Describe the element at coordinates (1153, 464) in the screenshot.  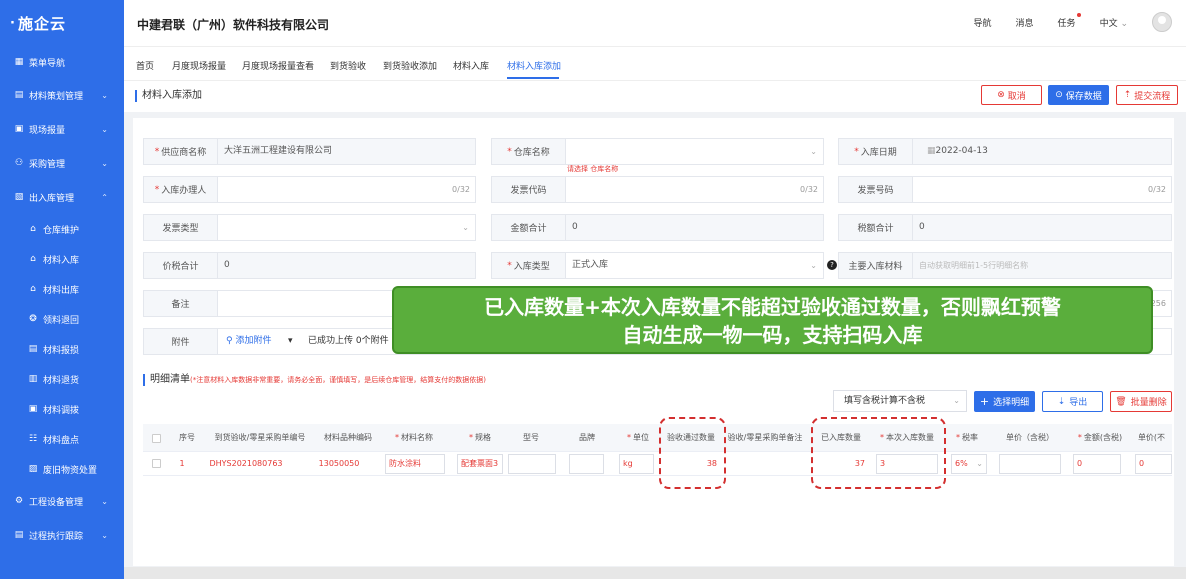
I see `cell-price-ex-input: 0` at that location.